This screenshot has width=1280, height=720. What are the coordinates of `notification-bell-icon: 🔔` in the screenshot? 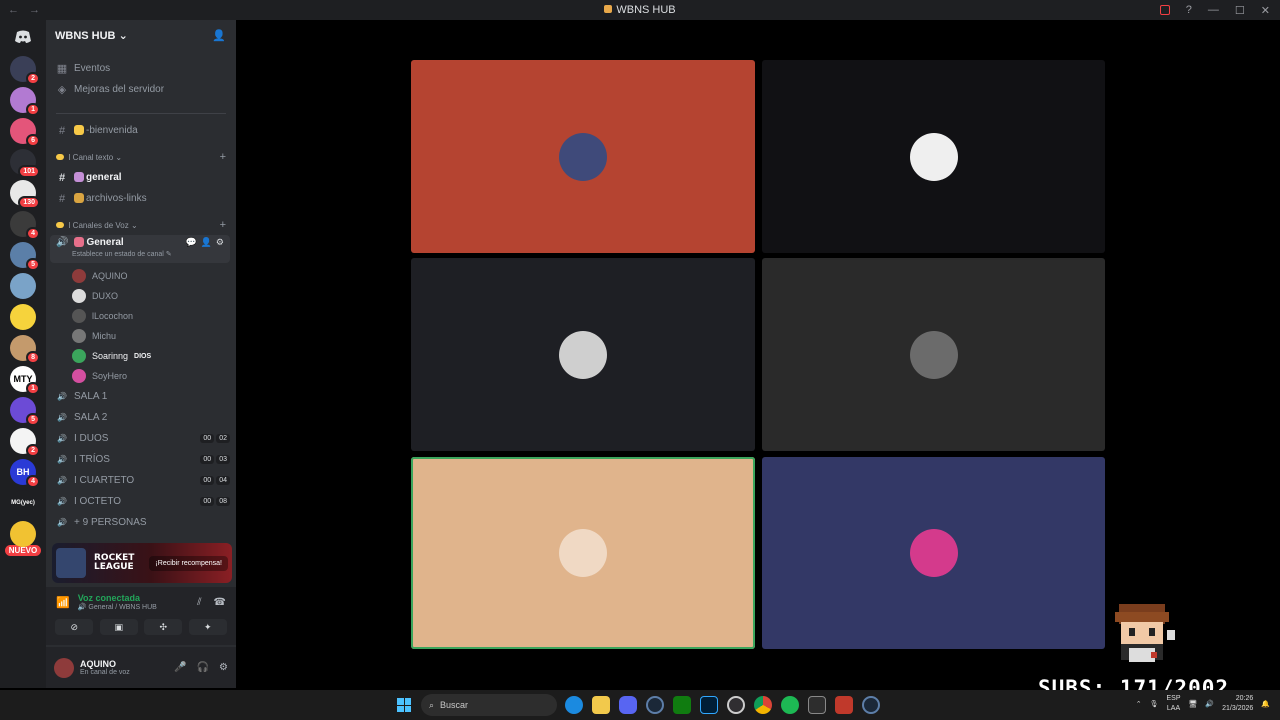 It's located at (1265, 704).